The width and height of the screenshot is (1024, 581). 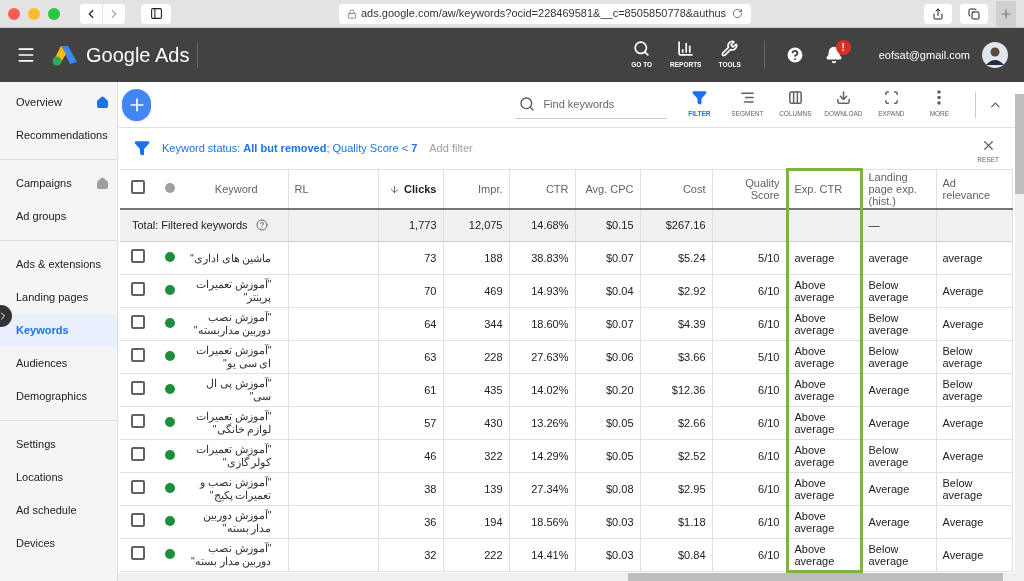 I want to click on more-icon, so click(x=939, y=98).